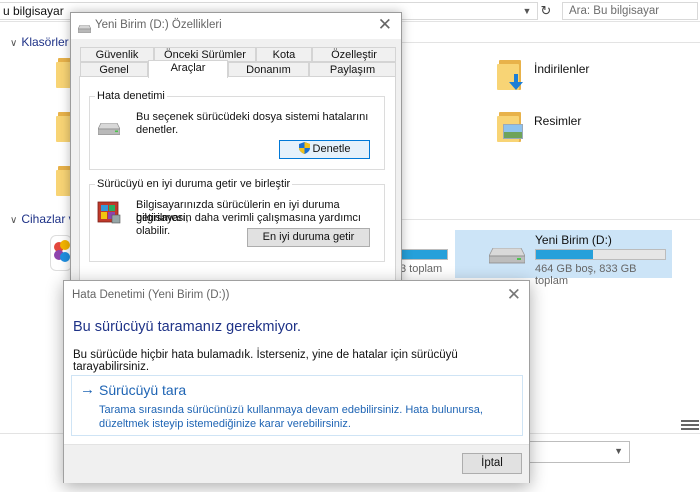  I want to click on error-checking-heading: Bu sürücüyü taramanız gerekmiyor., so click(187, 327).